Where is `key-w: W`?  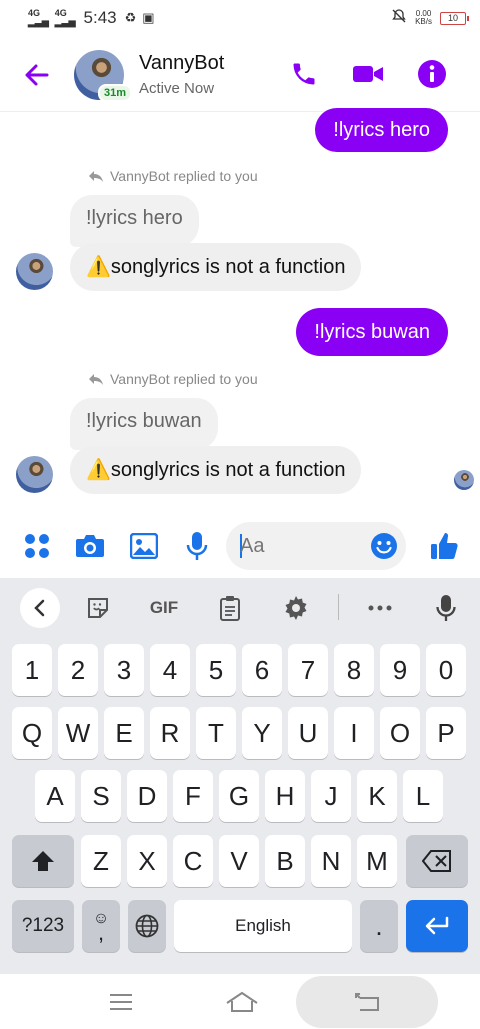
key-w: W is located at coordinates (78, 733).